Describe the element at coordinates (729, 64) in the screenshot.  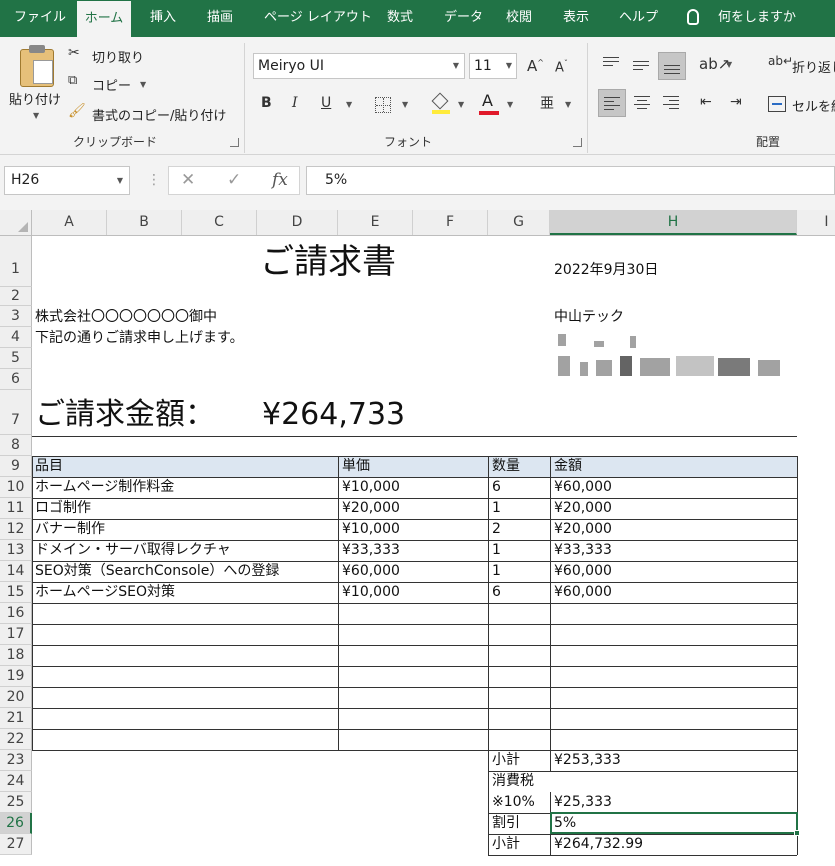
I see `orientation-dropdown-icon: ▼` at that location.